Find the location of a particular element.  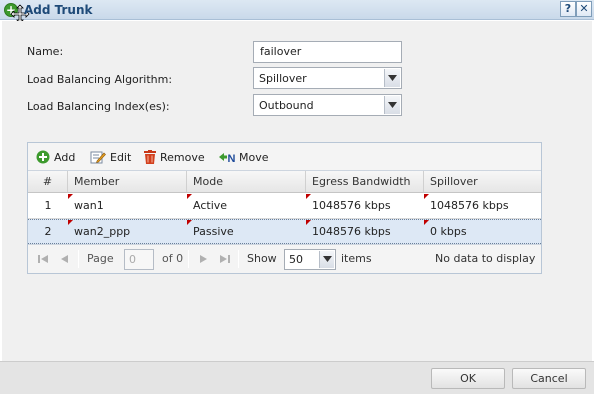

page-label: Page is located at coordinates (100, 258).